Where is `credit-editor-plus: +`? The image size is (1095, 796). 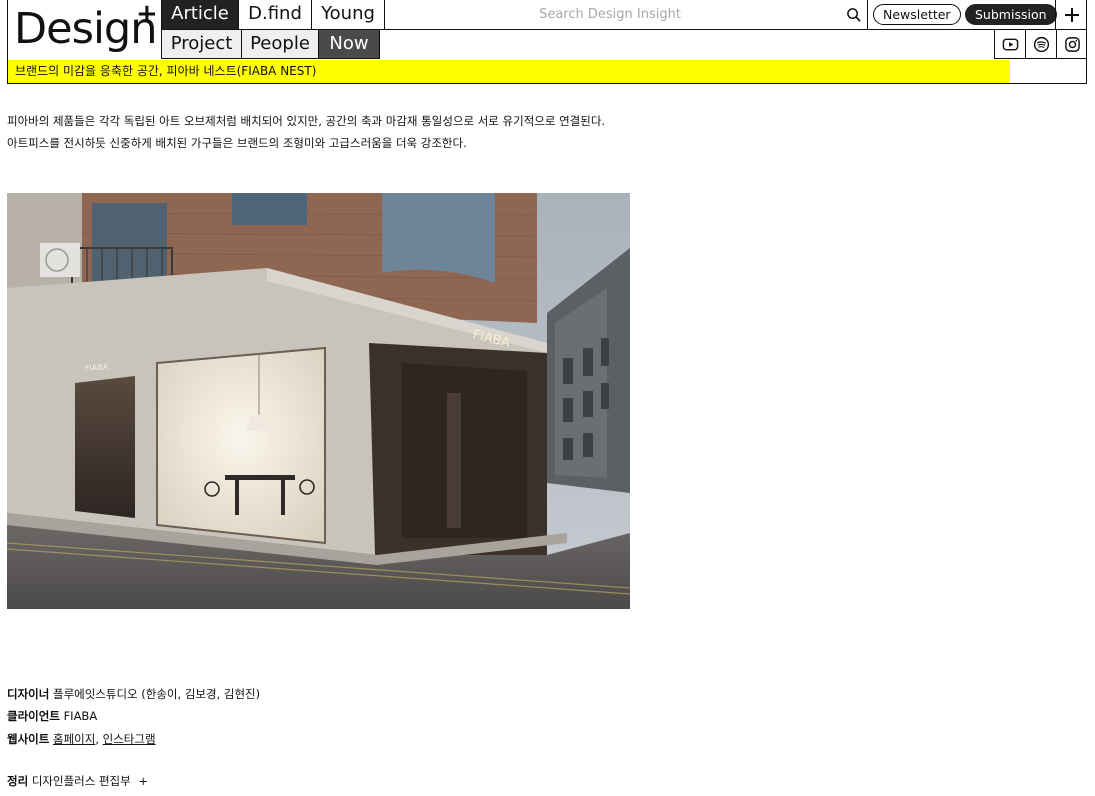 credit-editor-plus: + is located at coordinates (143, 781).